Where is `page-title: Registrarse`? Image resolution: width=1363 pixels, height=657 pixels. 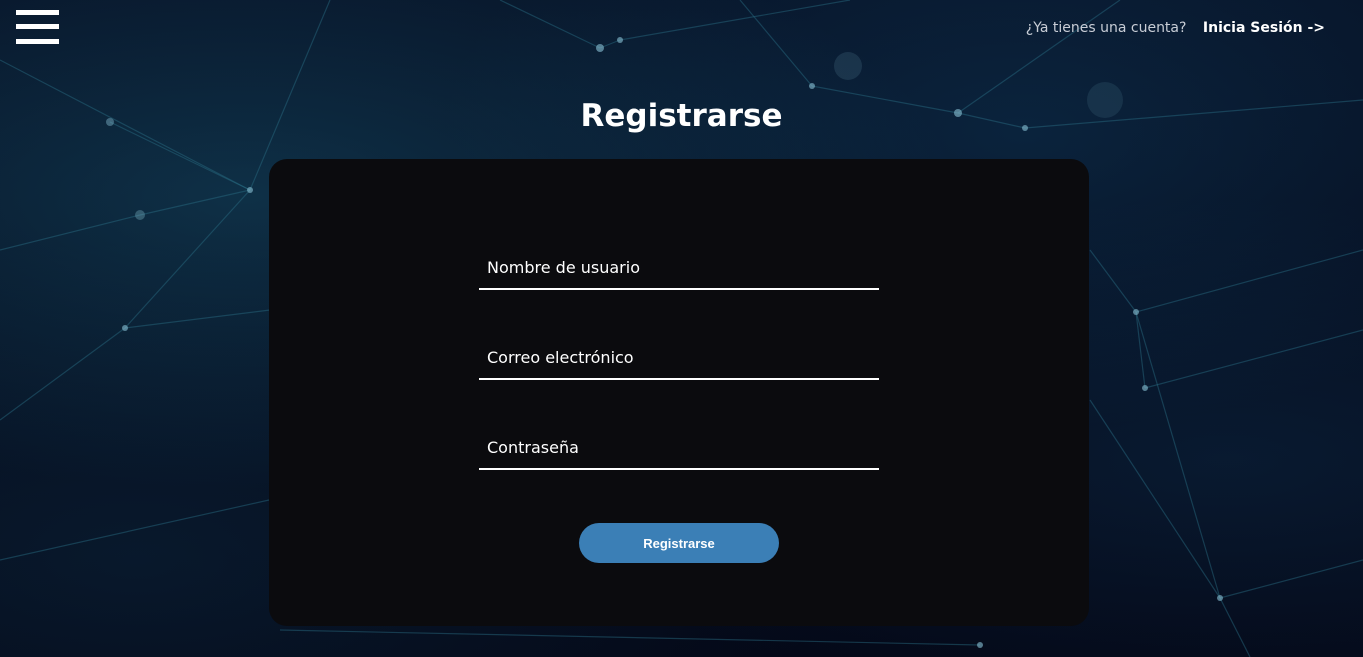 page-title: Registrarse is located at coordinates (681, 116).